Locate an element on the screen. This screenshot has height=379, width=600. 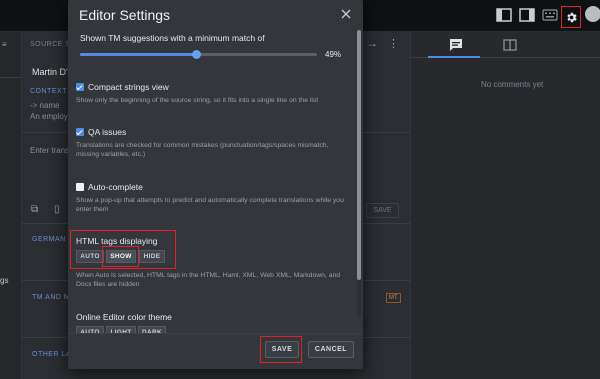
german-translations-label: GERMAN T is located at coordinates (52, 239).